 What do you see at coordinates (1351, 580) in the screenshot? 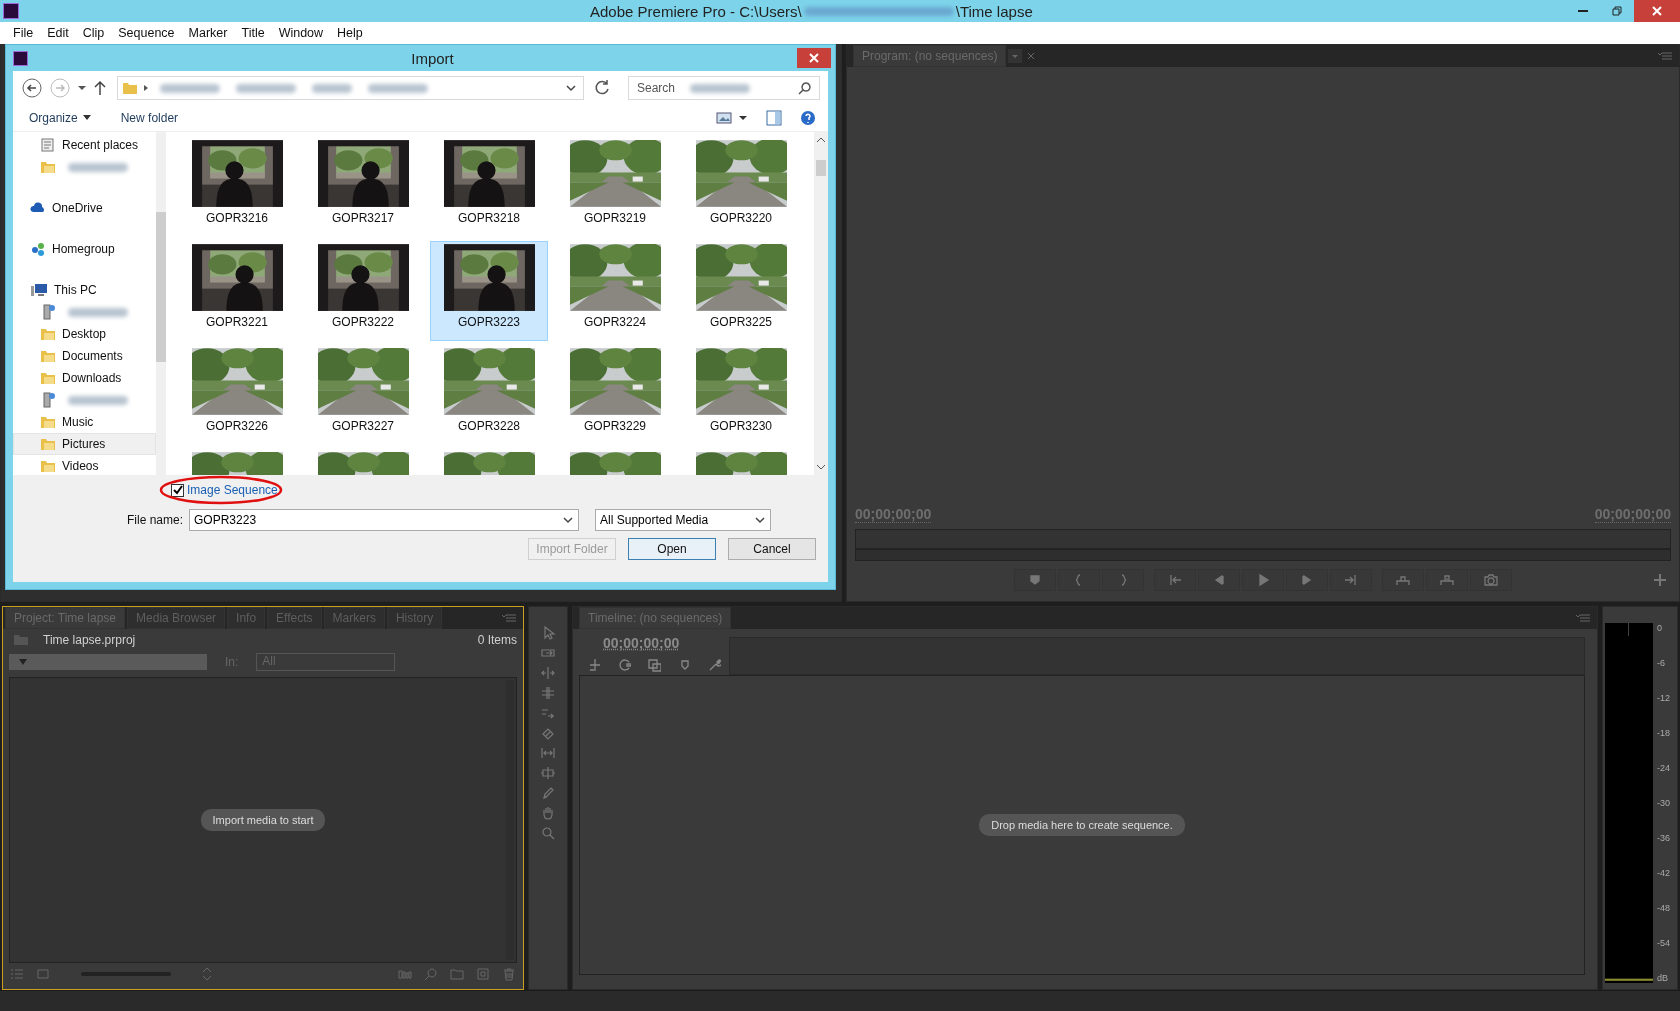
I see `go-to-out-button` at bounding box center [1351, 580].